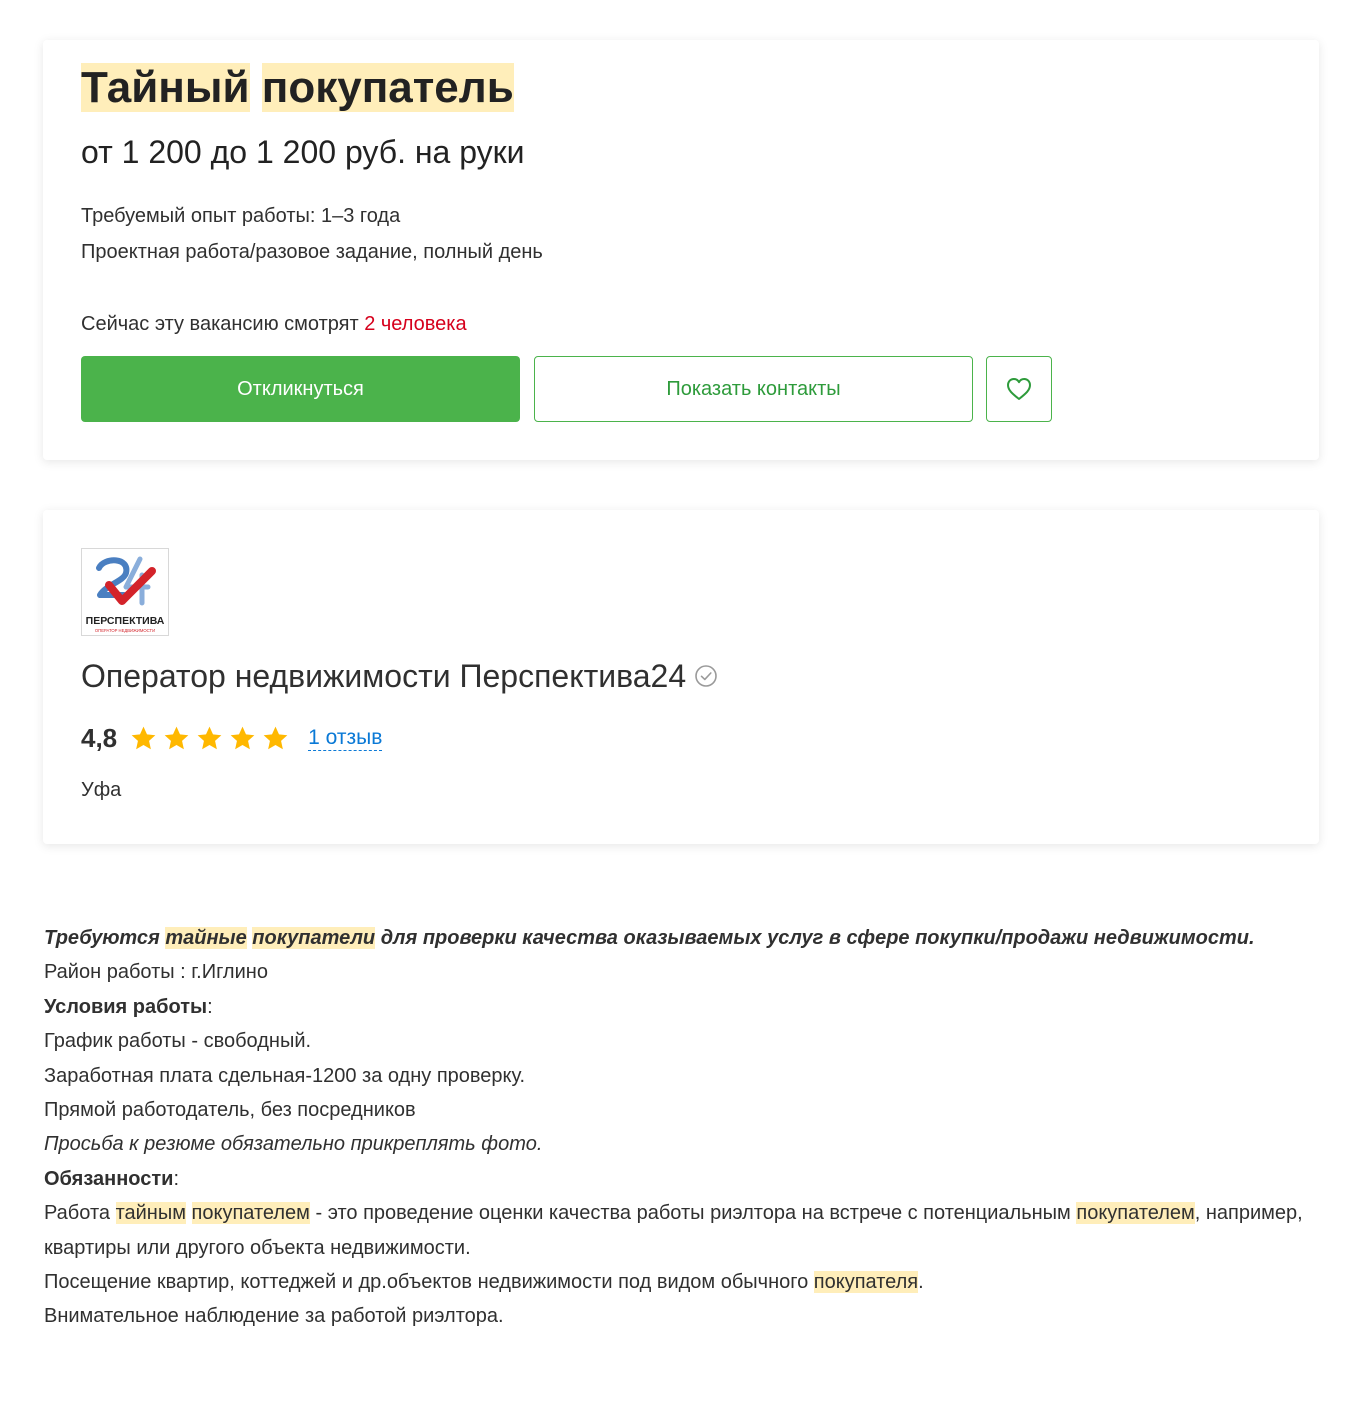 This screenshot has width=1360, height=1425. What do you see at coordinates (866, 1282) in the screenshot?
I see `duty2-highlight: покупателя` at bounding box center [866, 1282].